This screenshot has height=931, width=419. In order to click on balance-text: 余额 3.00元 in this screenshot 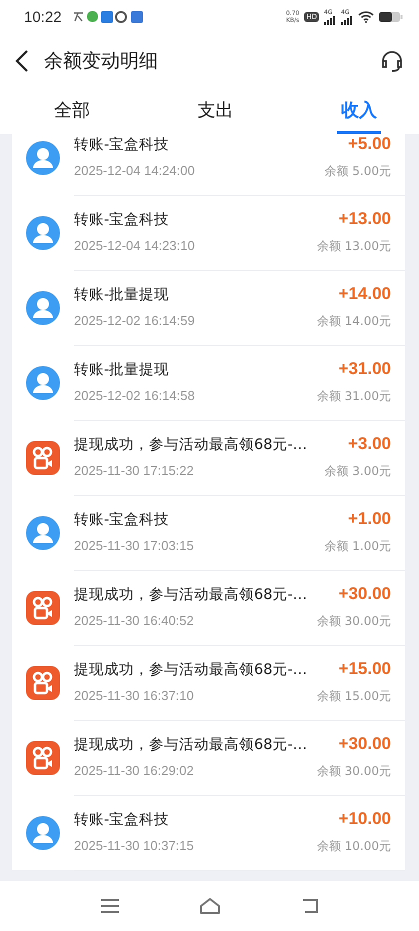, I will do `click(357, 471)`.